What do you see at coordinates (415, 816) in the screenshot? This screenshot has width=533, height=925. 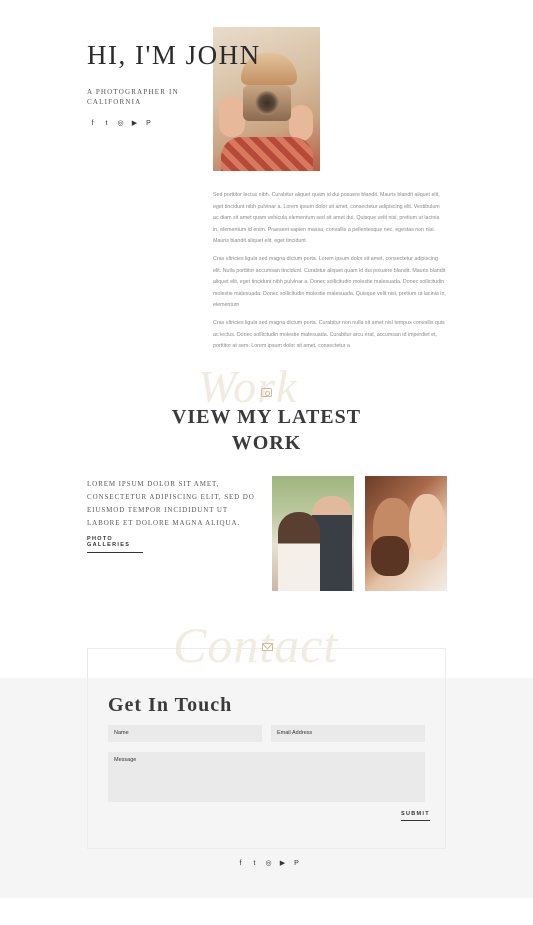 I see `submit-button: SUBMIT` at bounding box center [415, 816].